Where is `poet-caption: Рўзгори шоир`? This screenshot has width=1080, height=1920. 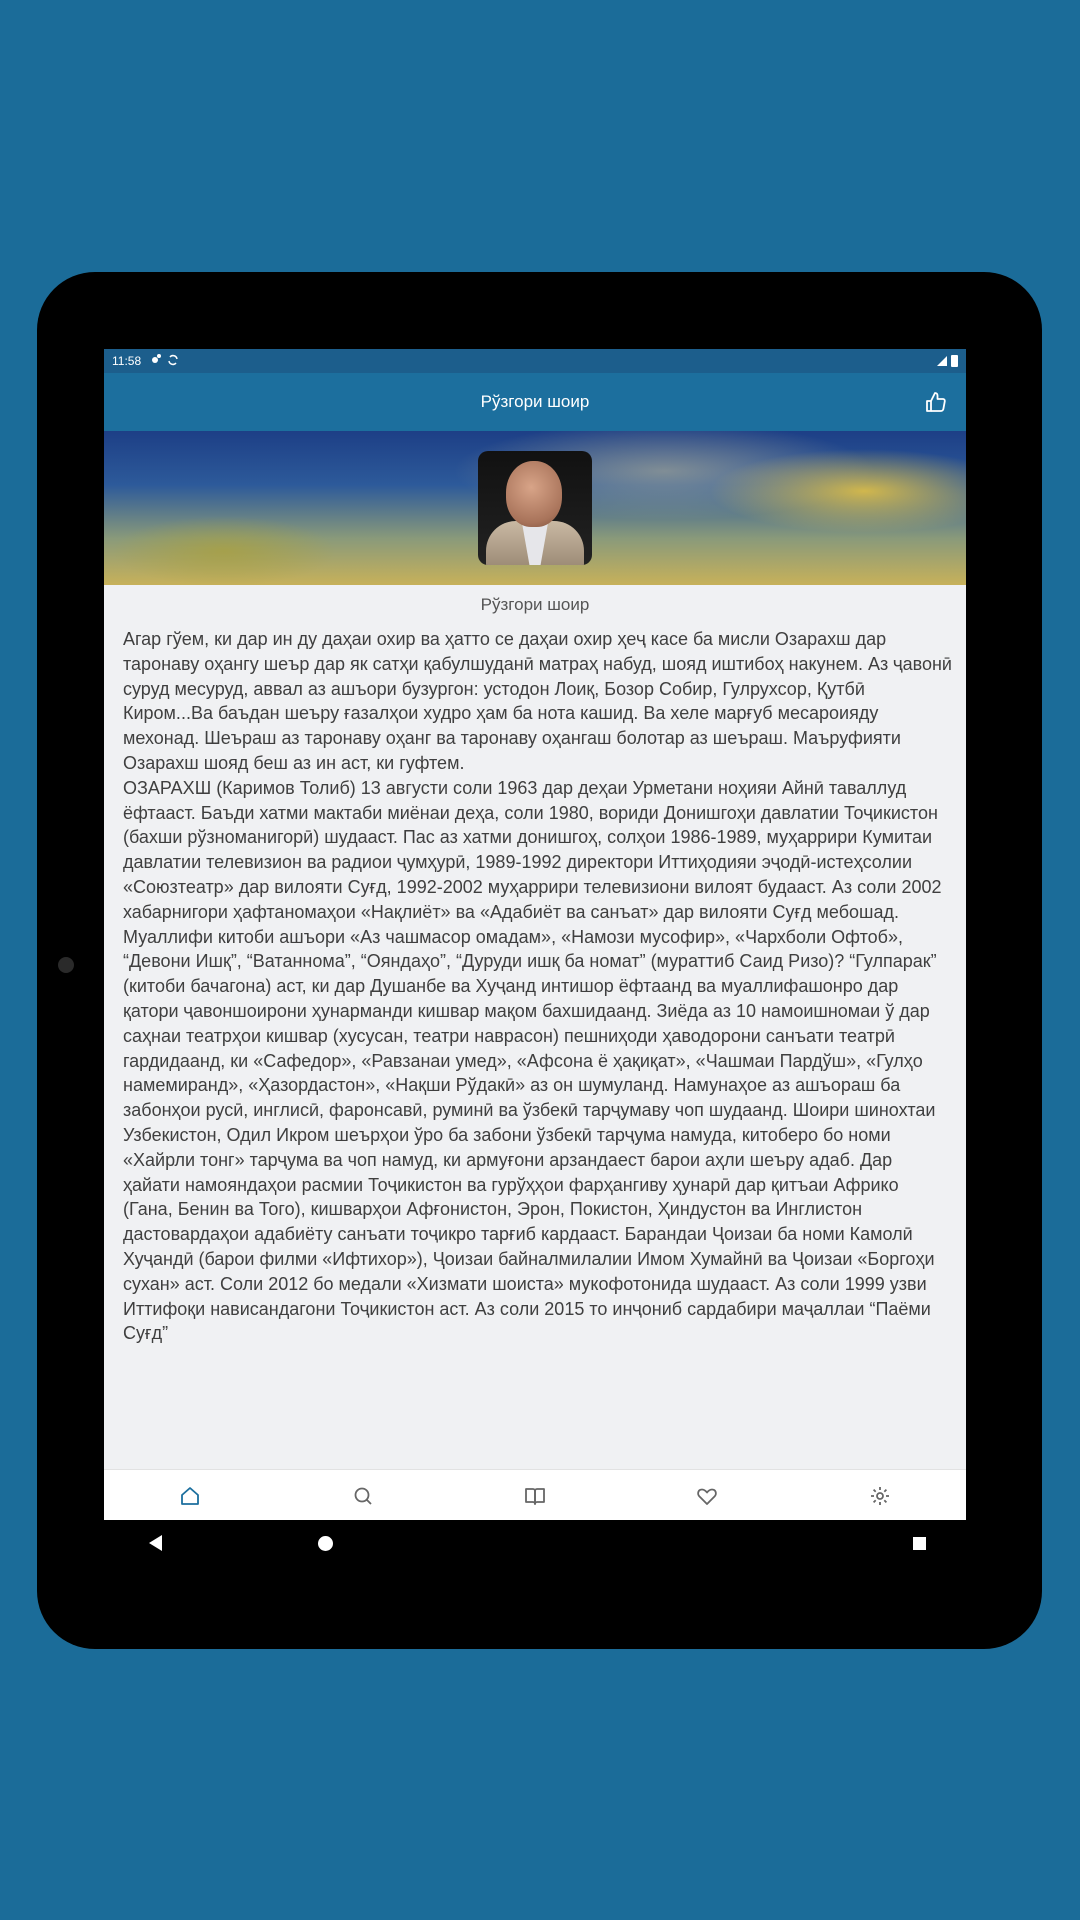 poet-caption: Рўзгори шоир is located at coordinates (535, 604).